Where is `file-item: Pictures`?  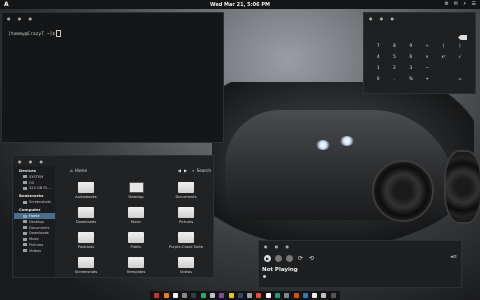
file-item: Pictures is located at coordinates (186, 215).